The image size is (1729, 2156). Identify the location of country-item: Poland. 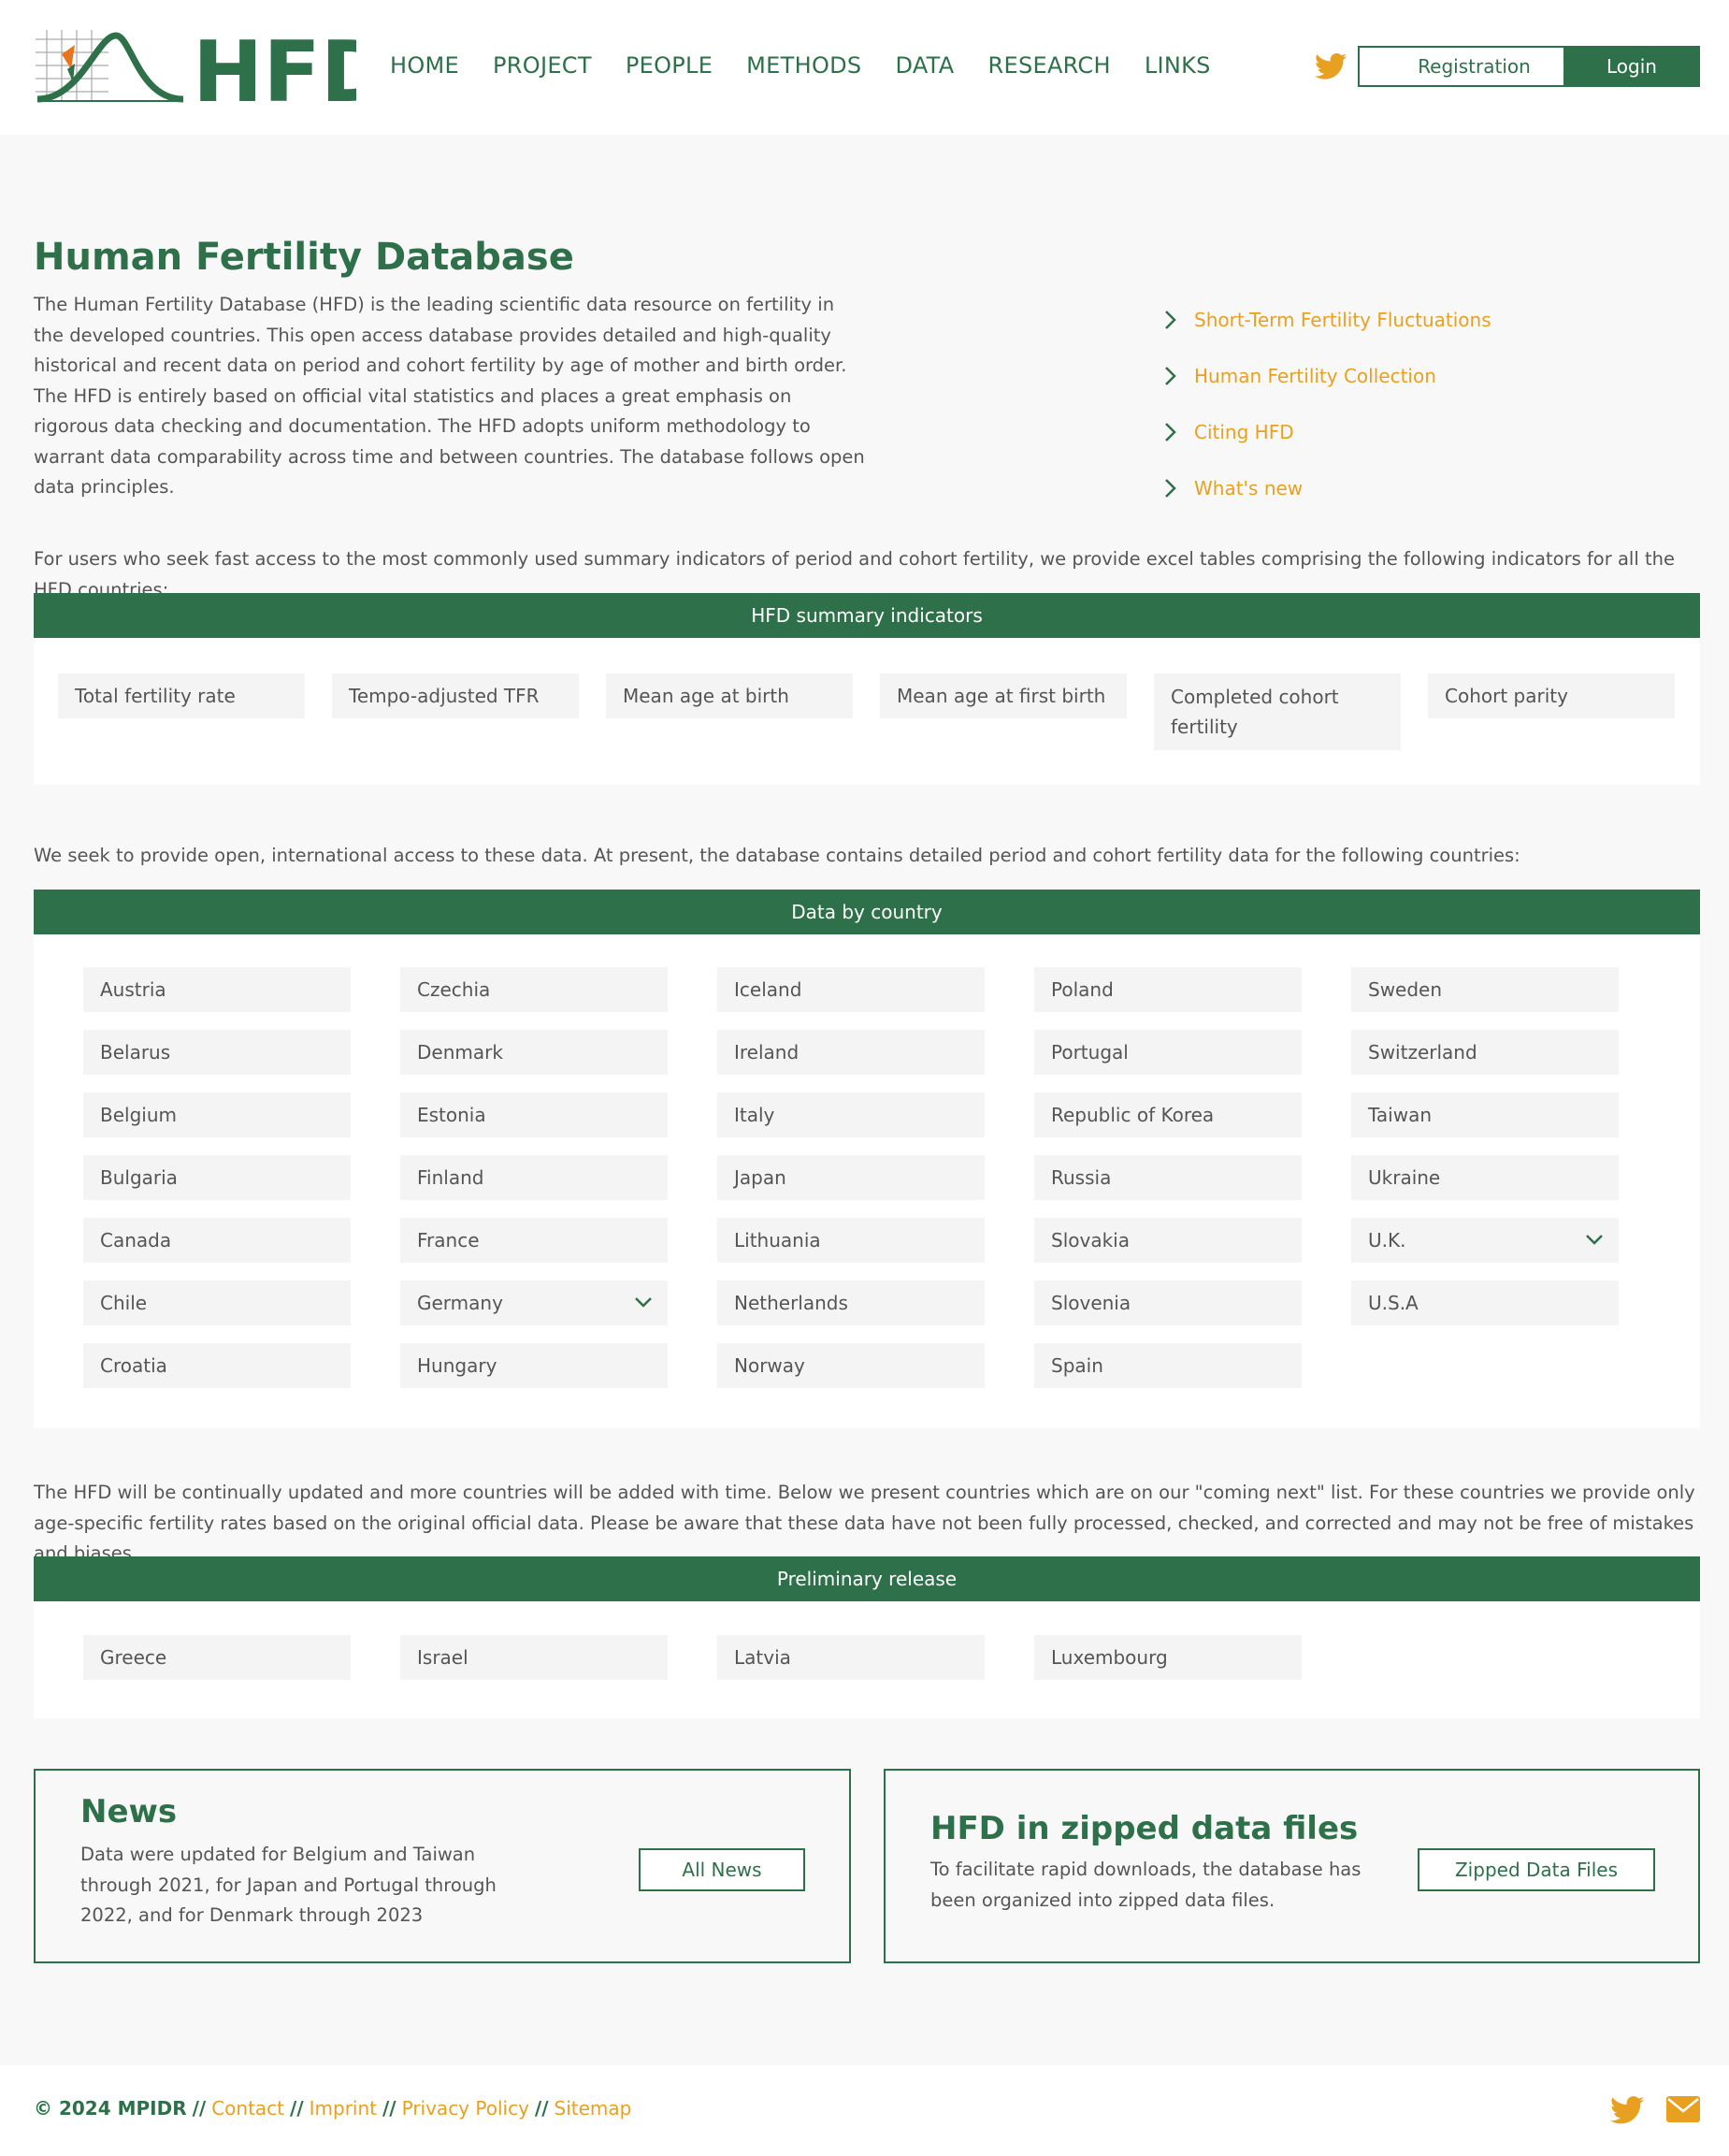
(1168, 990).